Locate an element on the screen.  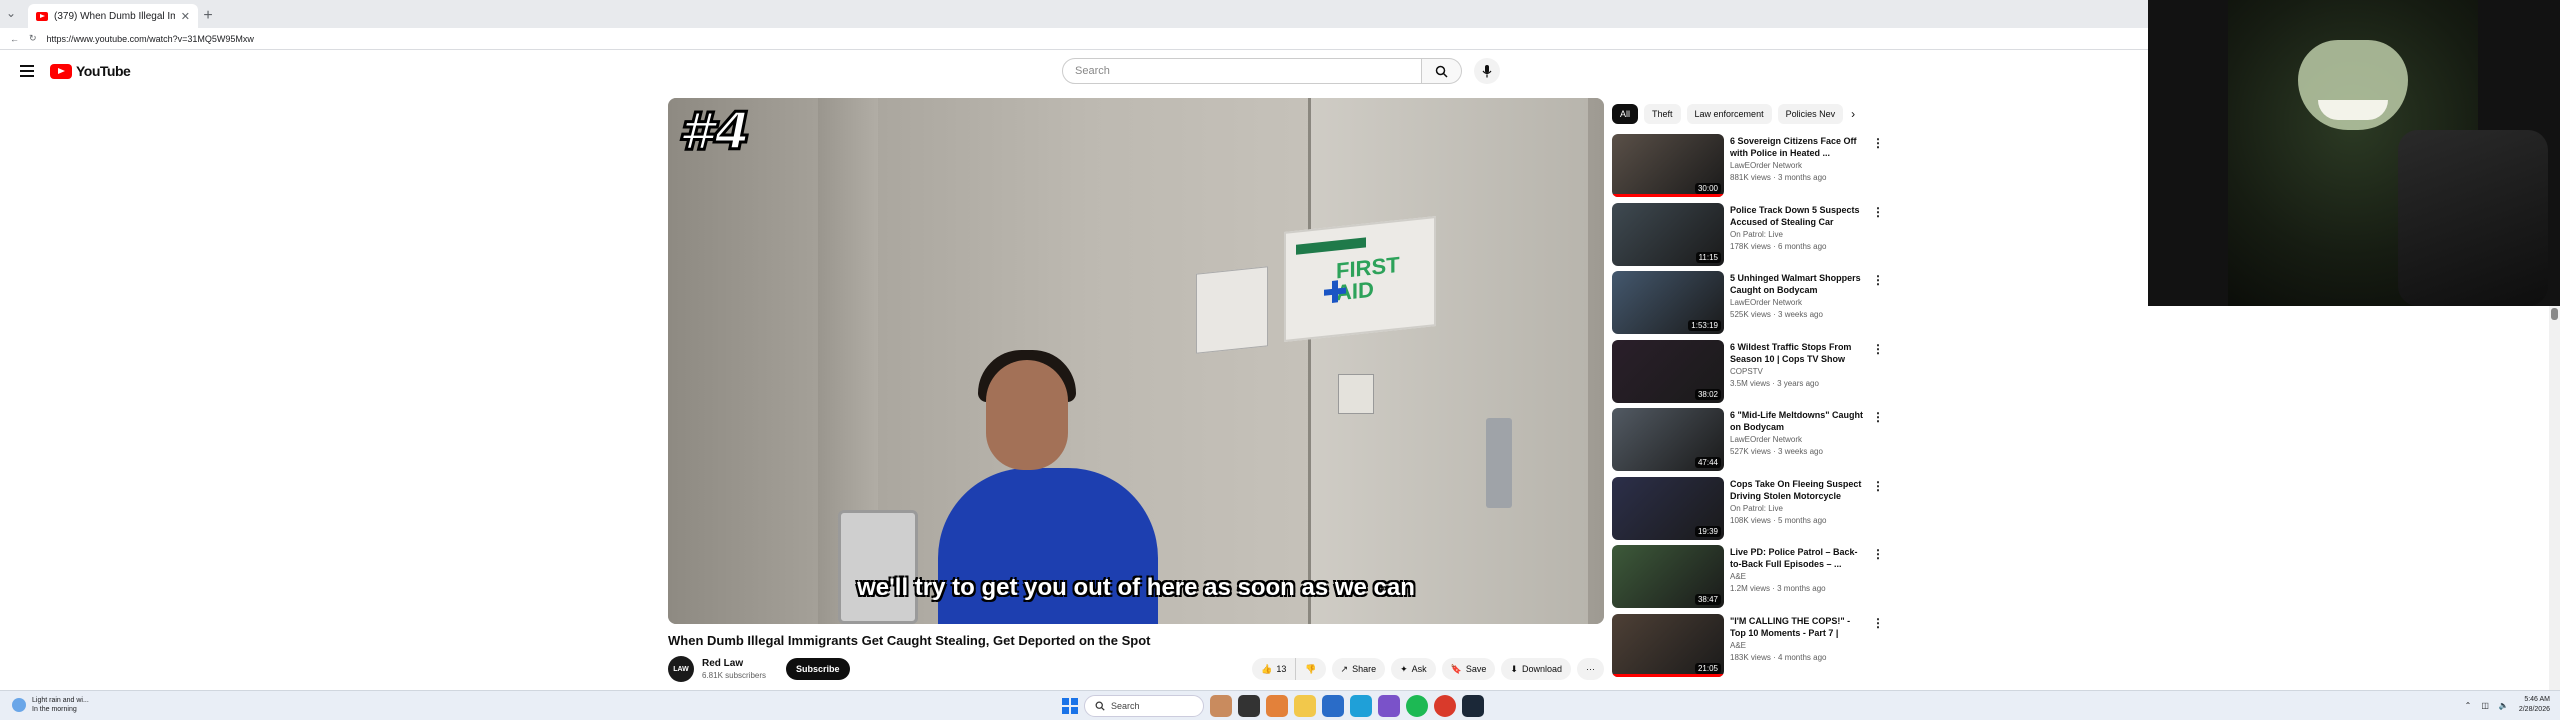
chip-law-enforcement: Law enforcement is located at coordinates (1729, 114).